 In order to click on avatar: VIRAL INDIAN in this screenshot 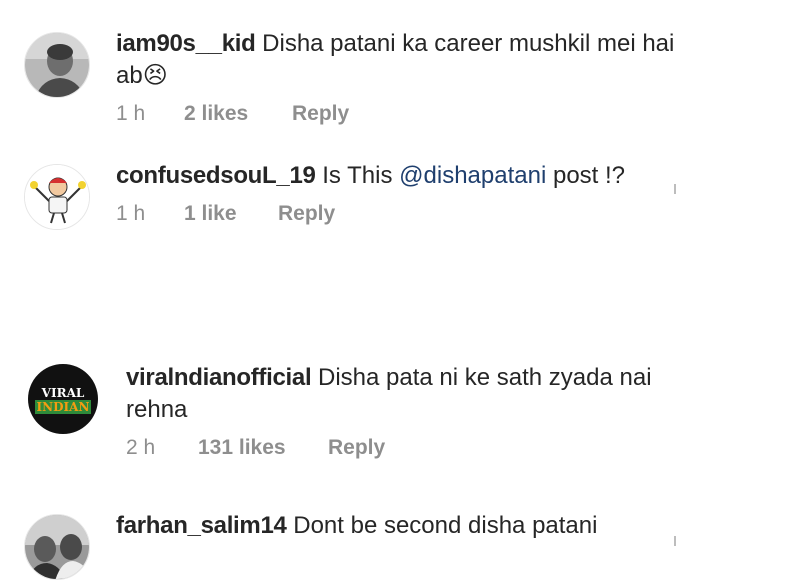, I will do `click(63, 399)`.